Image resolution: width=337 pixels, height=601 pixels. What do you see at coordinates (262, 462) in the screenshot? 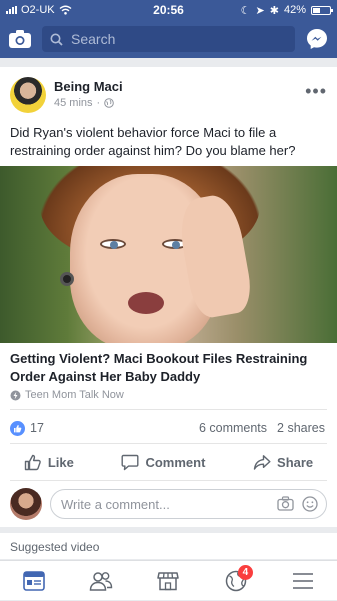
I see `share-icon` at bounding box center [262, 462].